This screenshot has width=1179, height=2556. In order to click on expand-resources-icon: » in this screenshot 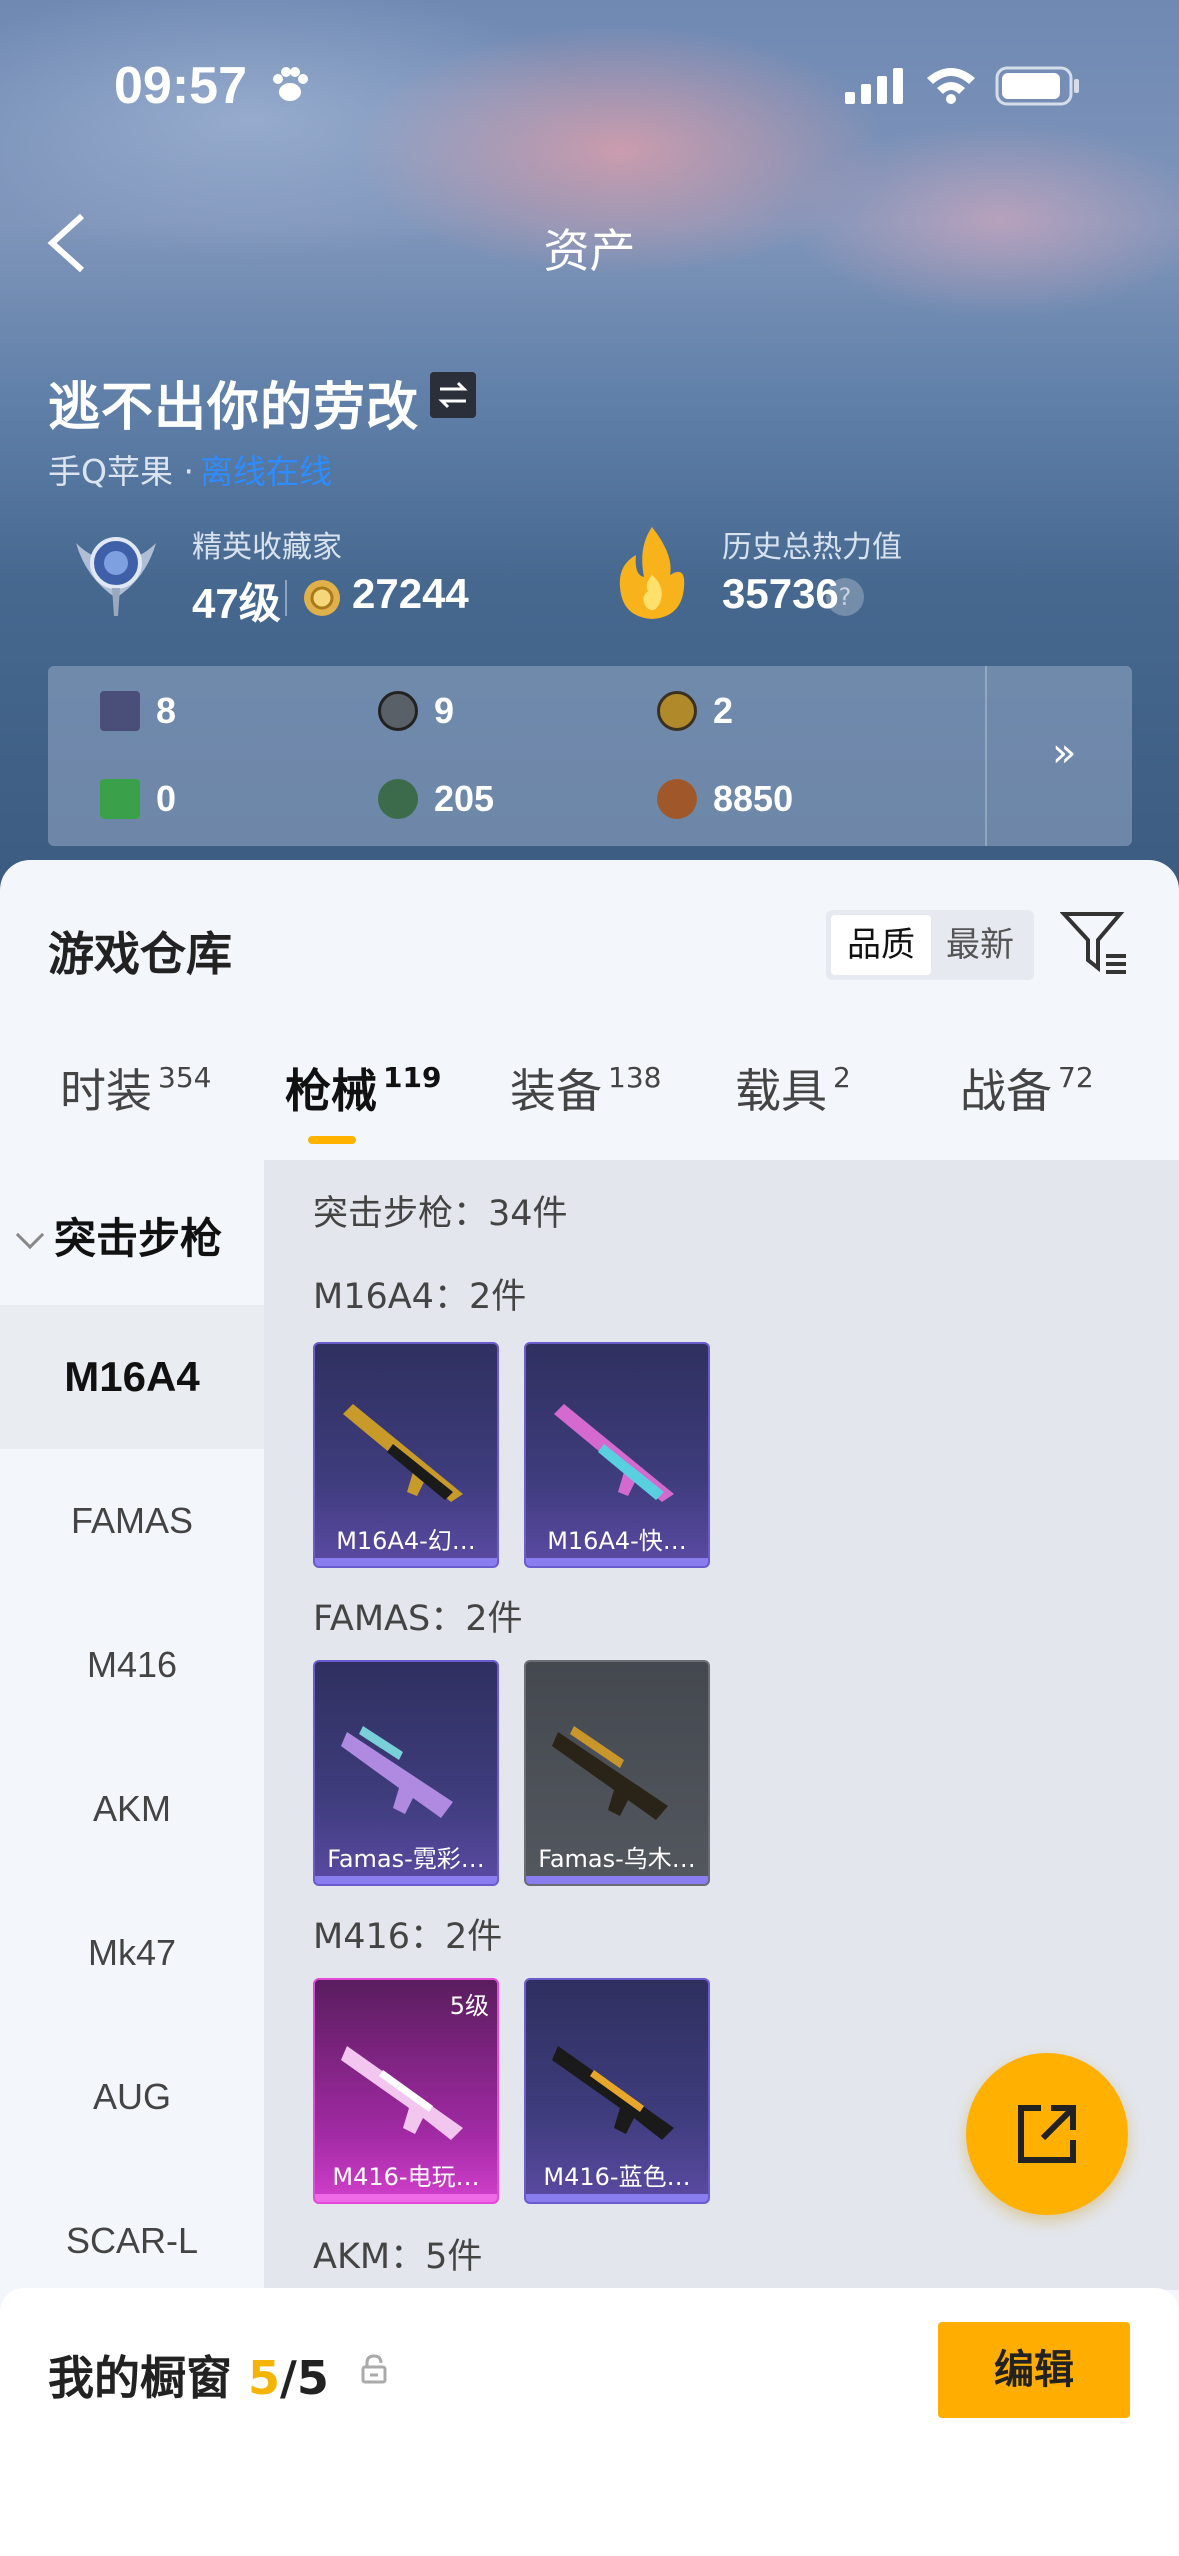, I will do `click(1064, 753)`.